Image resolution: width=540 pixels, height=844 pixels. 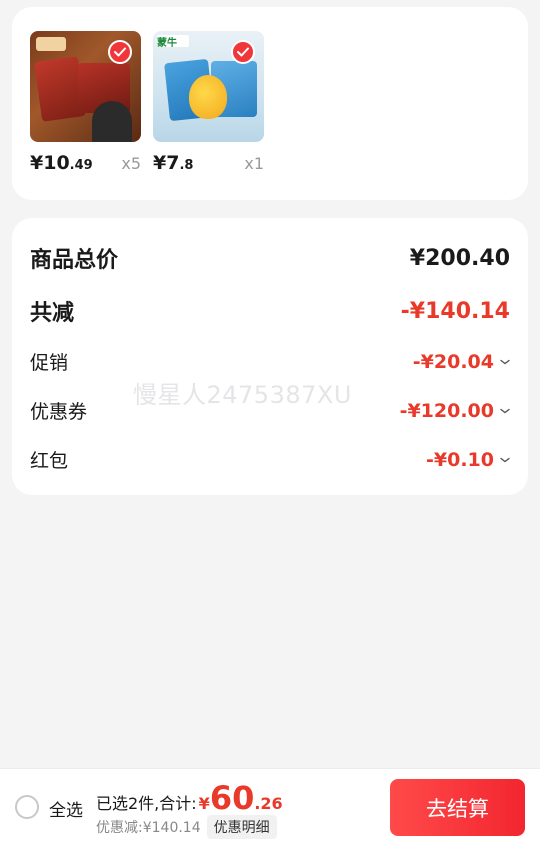 I want to click on total-reduction-row: 共减 -¥140.14, so click(x=270, y=311).